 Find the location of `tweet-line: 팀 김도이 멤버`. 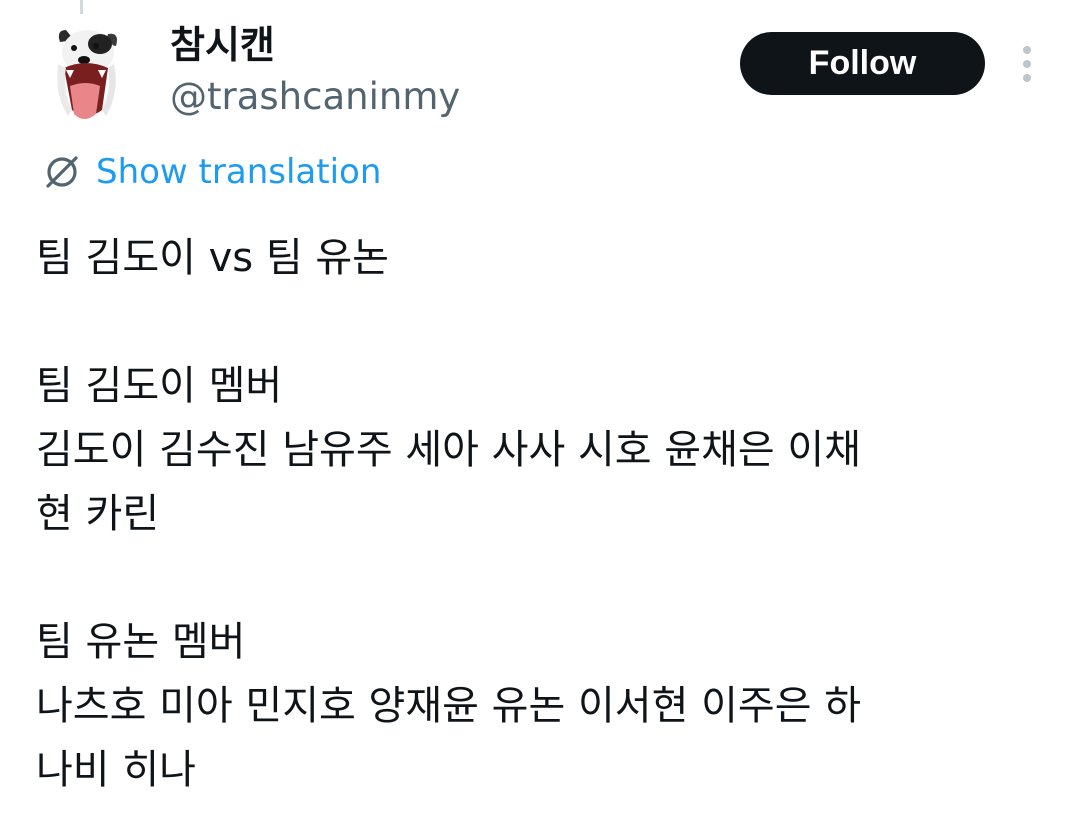

tweet-line: 팀 김도이 멤버 is located at coordinates (159, 386).